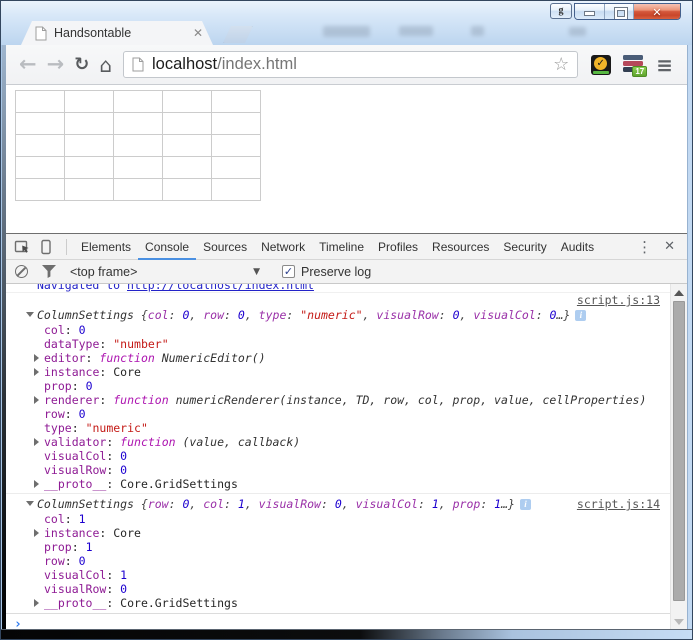 The height and width of the screenshot is (640, 693). What do you see at coordinates (338, 621) in the screenshot?
I see `console-prompt: ›` at bounding box center [338, 621].